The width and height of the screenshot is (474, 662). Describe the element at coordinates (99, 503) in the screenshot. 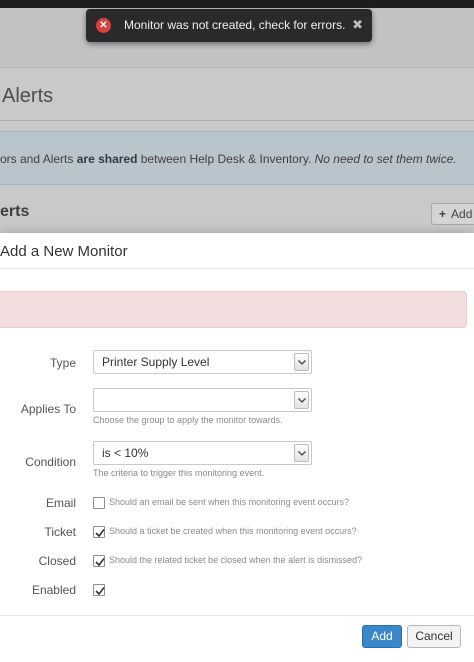

I see `email-checkbox` at that location.